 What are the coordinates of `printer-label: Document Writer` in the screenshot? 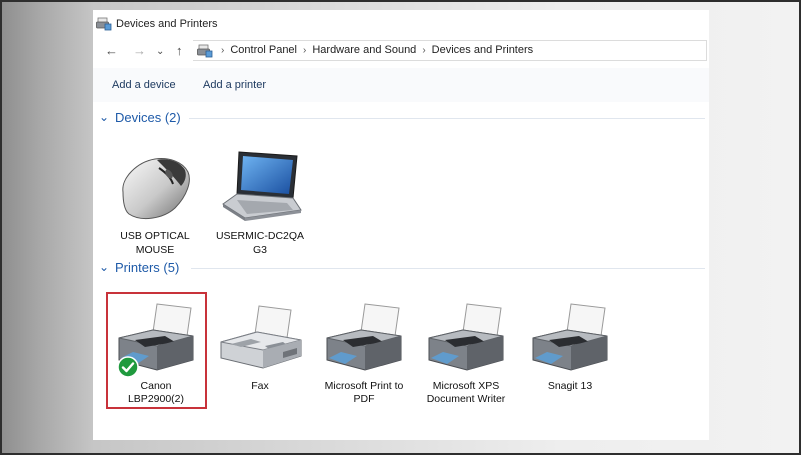 It's located at (466, 399).